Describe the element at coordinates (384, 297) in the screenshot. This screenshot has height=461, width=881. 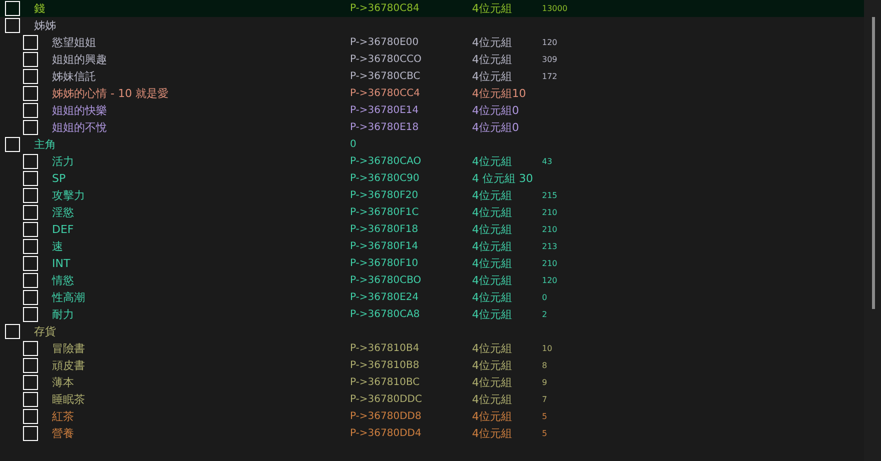
I see `address-cell: P->36780E24` at that location.